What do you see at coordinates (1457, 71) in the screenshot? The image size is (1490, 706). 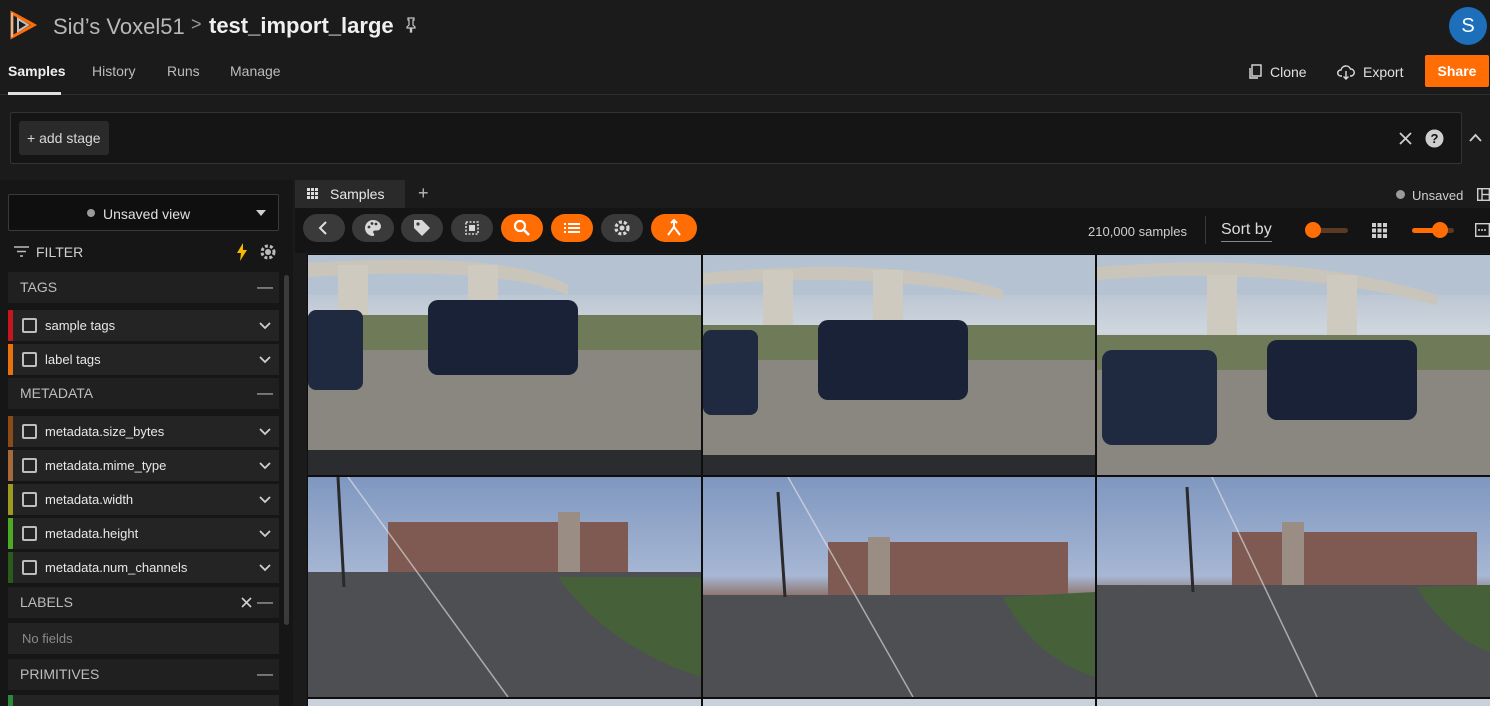 I see `share-button: Share` at bounding box center [1457, 71].